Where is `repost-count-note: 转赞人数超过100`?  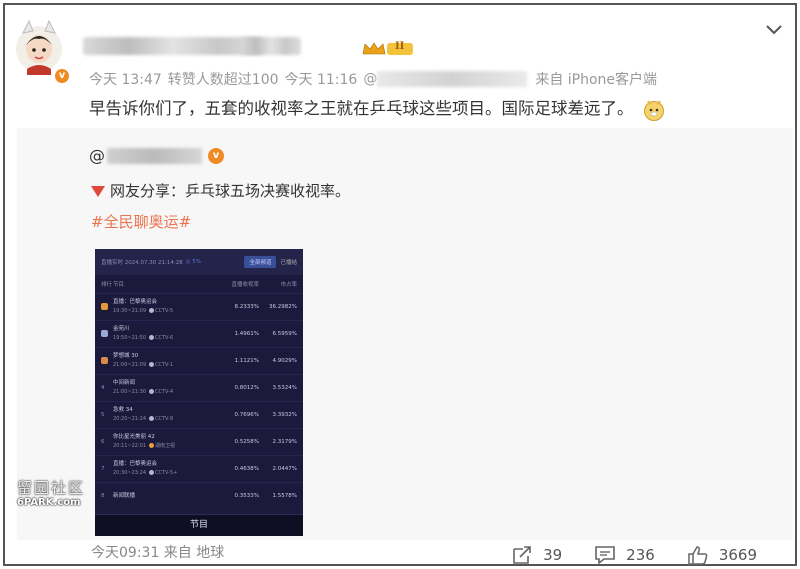 repost-count-note: 转赞人数超过100 is located at coordinates (223, 80).